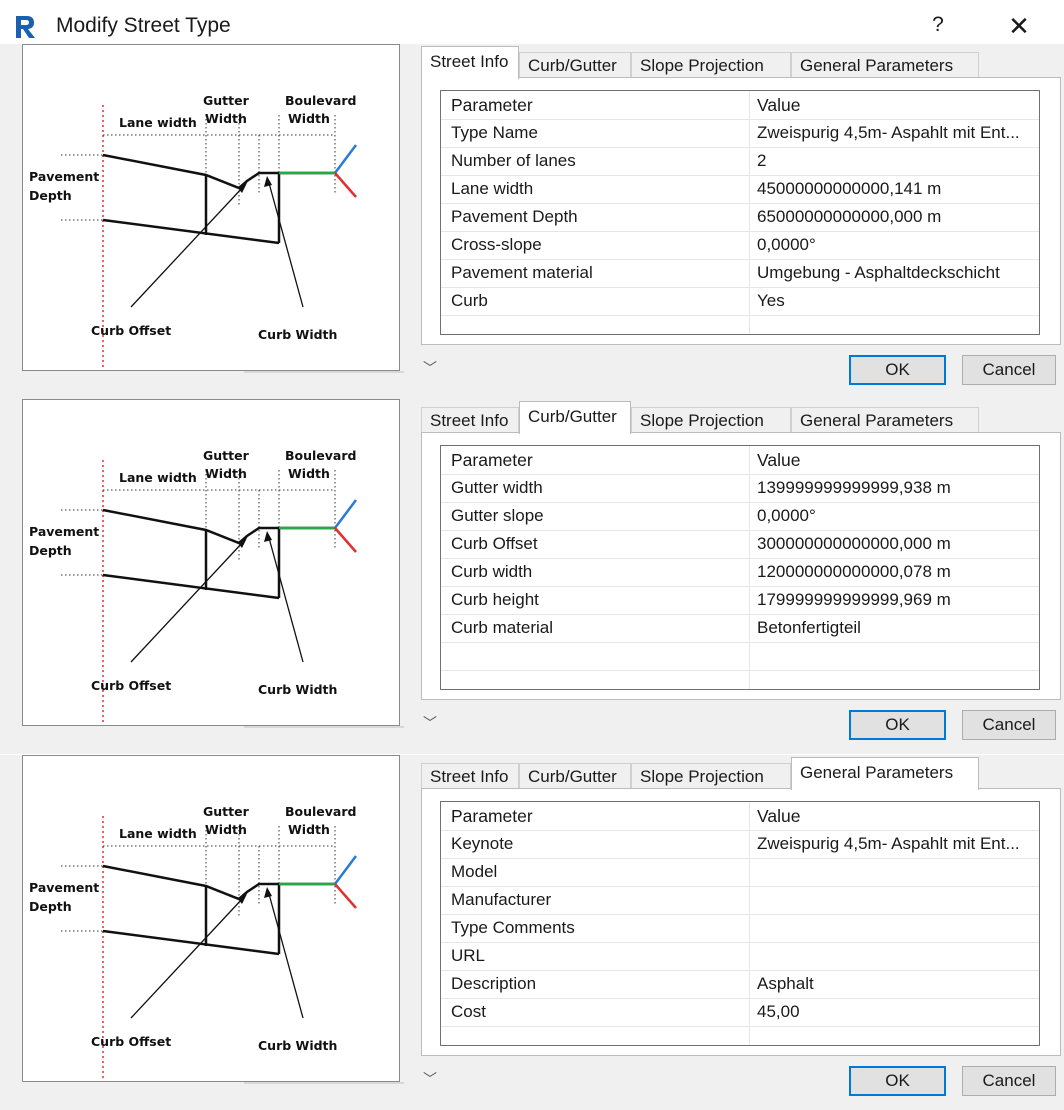 The width and height of the screenshot is (1064, 1110). What do you see at coordinates (494, 132) in the screenshot?
I see `parameter-name: Type Name` at bounding box center [494, 132].